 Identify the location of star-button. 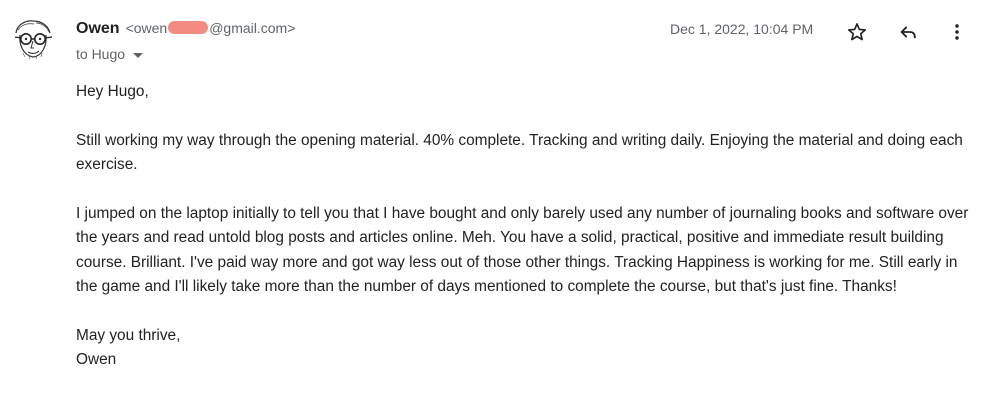
(857, 32).